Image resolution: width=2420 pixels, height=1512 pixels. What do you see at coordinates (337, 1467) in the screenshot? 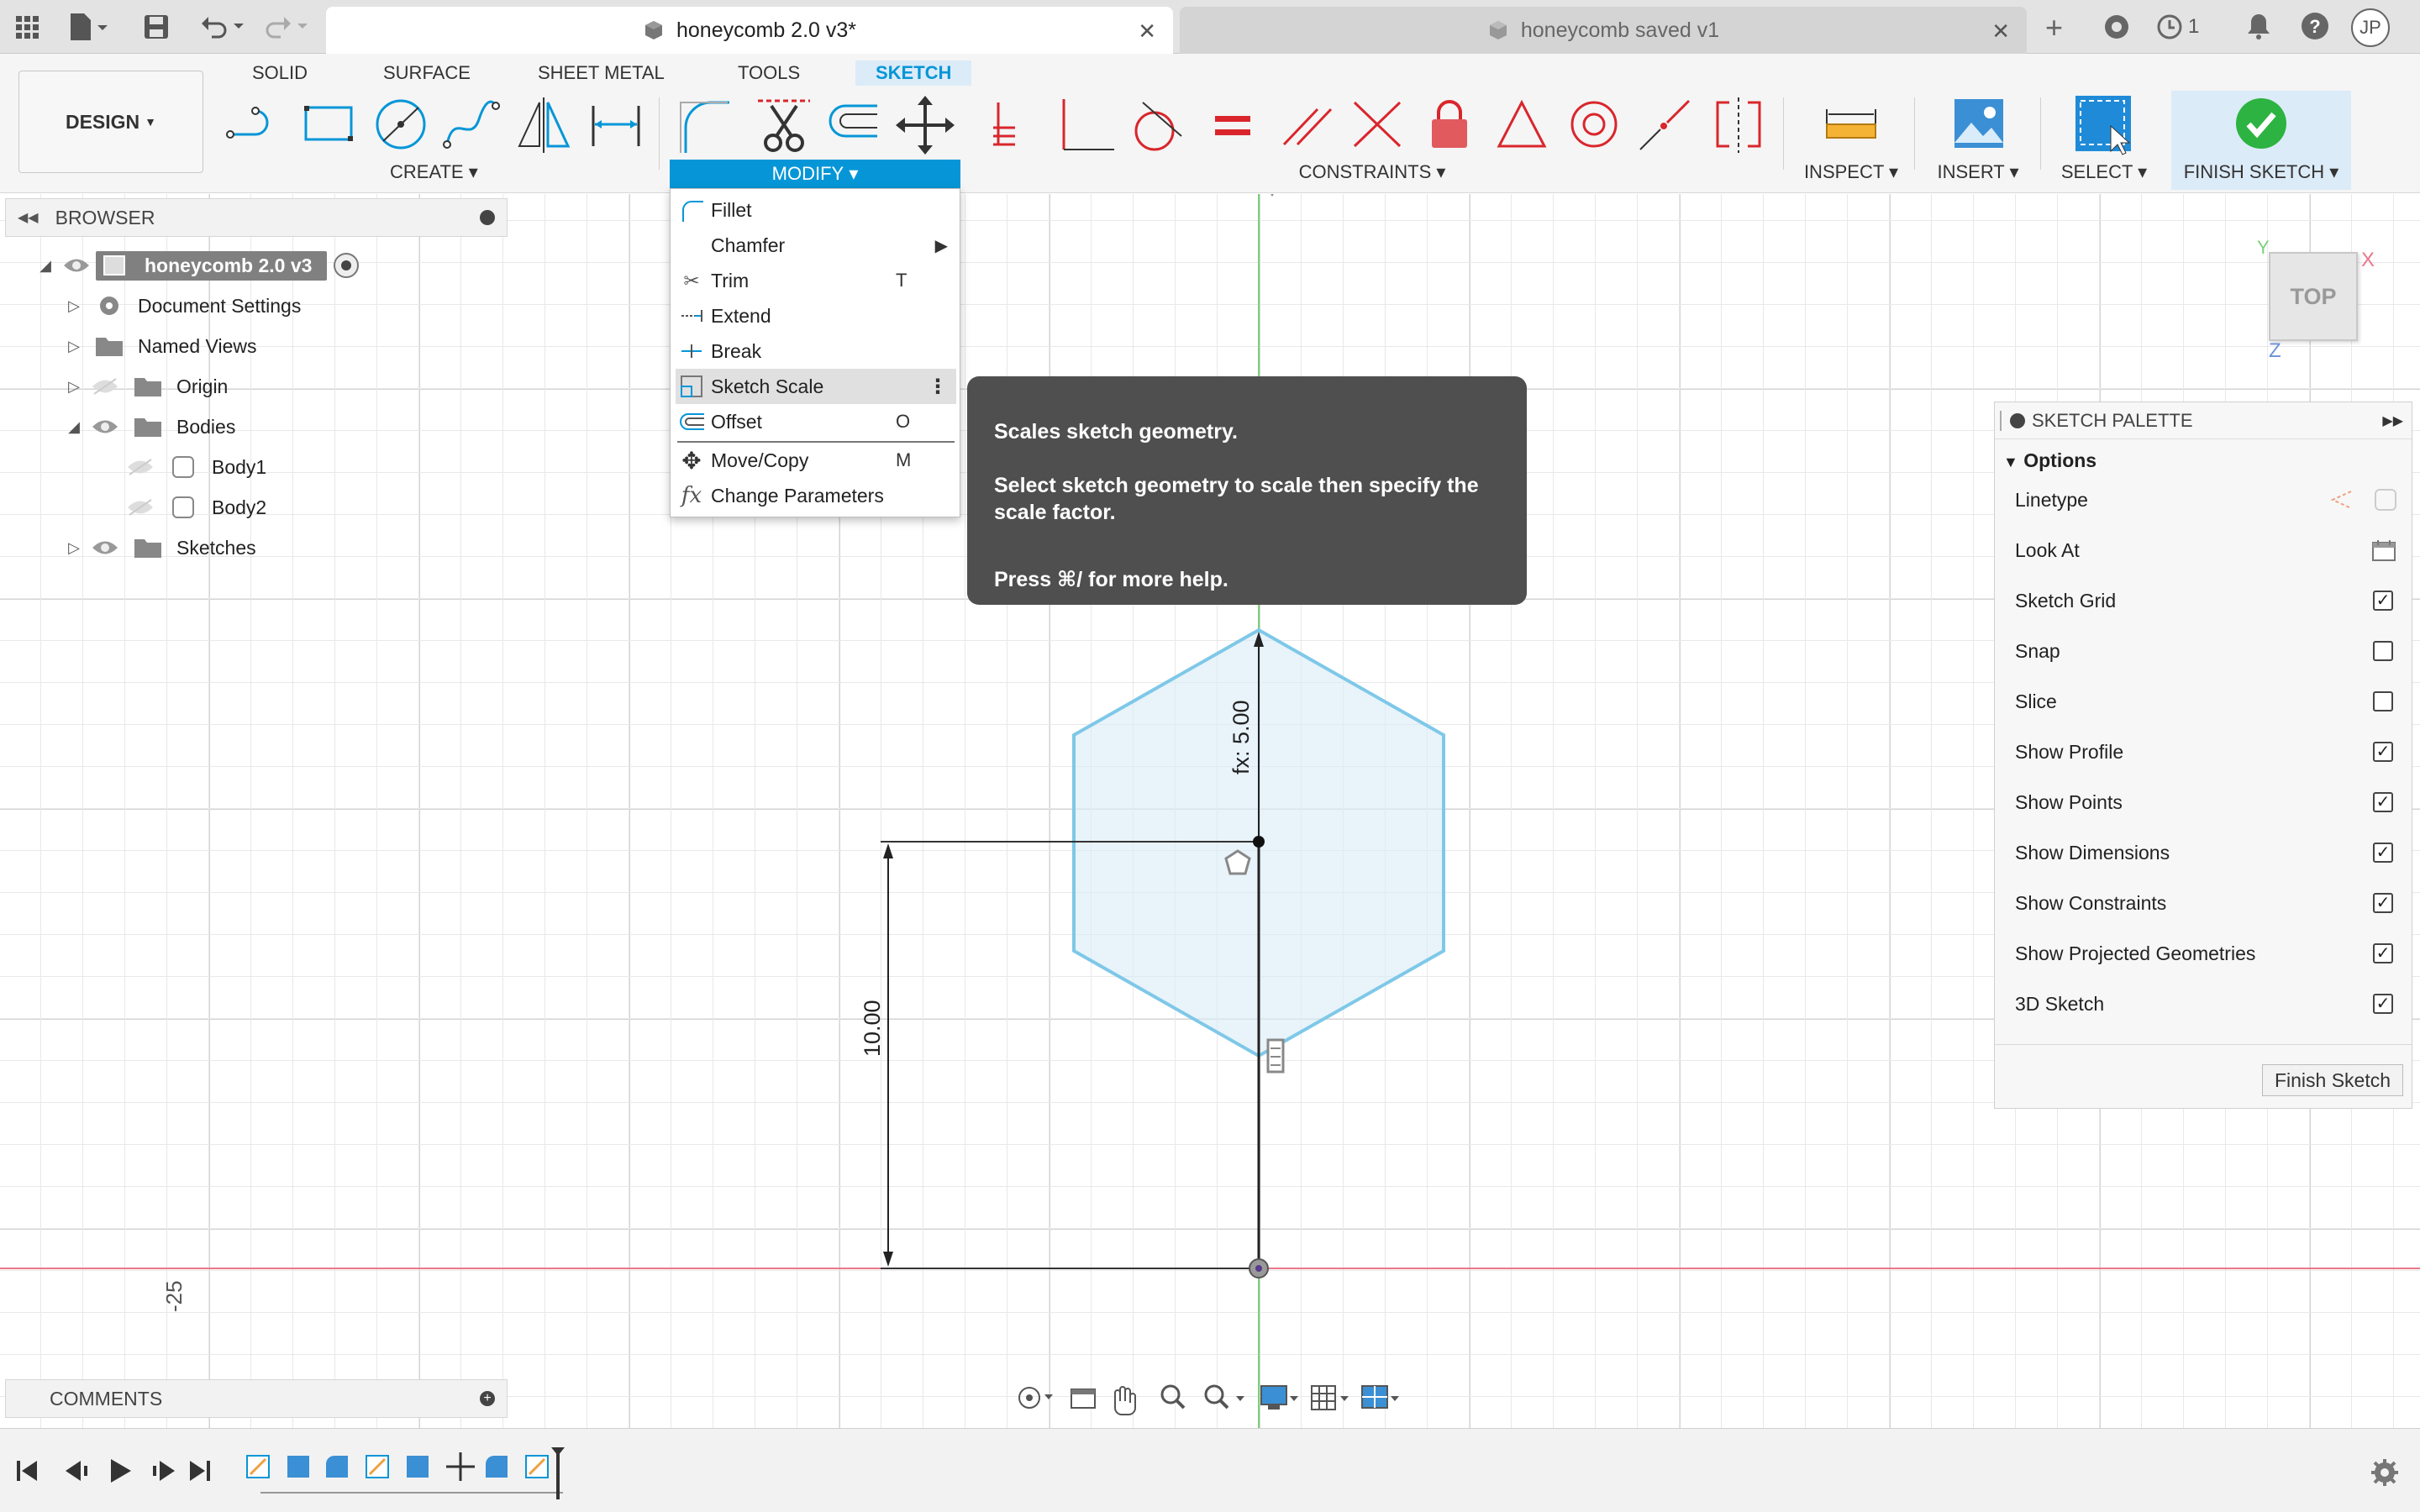
I see `timeline-fillet-icon` at bounding box center [337, 1467].